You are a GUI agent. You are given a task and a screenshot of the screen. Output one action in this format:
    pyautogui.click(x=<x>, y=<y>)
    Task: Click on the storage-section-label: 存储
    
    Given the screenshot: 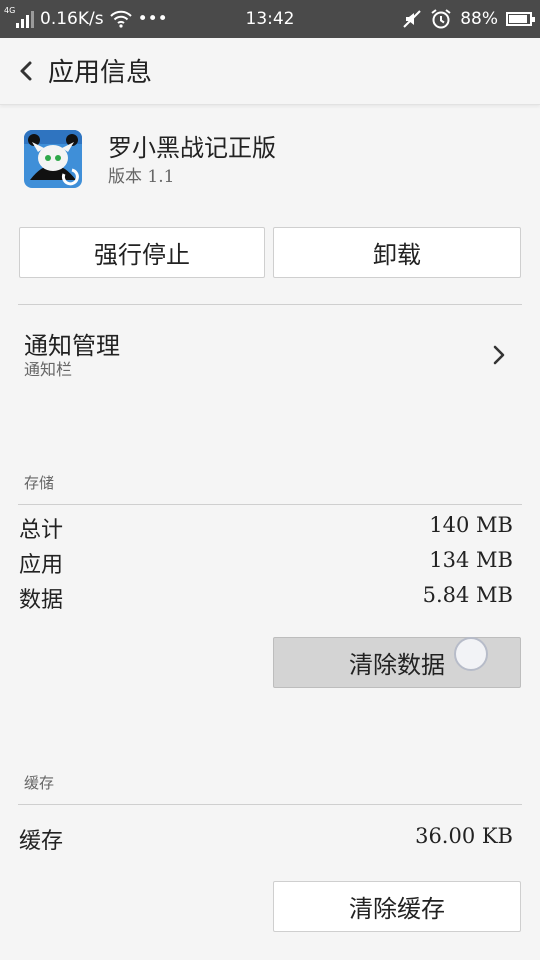 What is the action you would take?
    pyautogui.click(x=39, y=483)
    